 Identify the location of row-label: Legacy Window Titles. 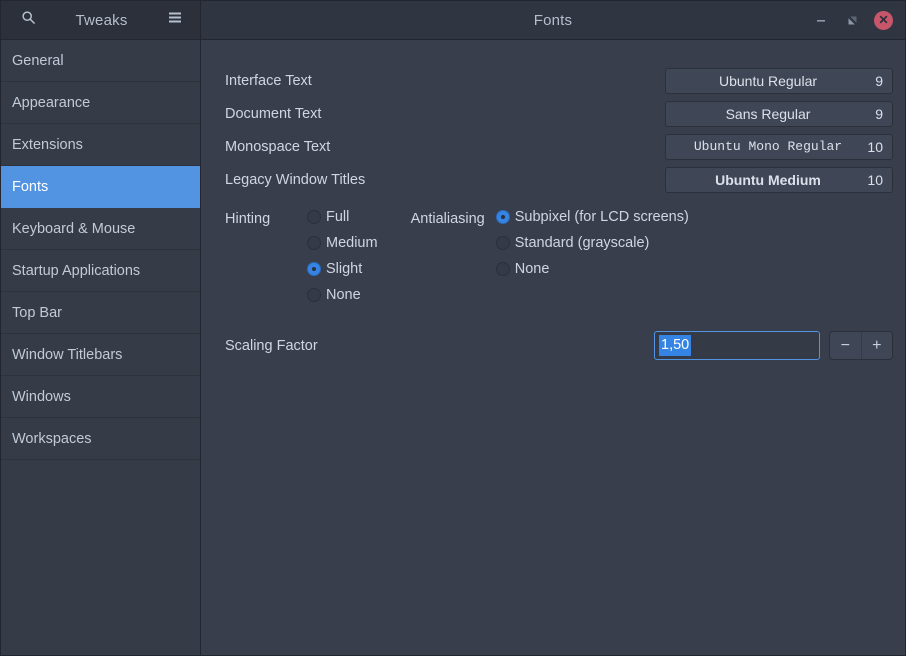
(295, 179).